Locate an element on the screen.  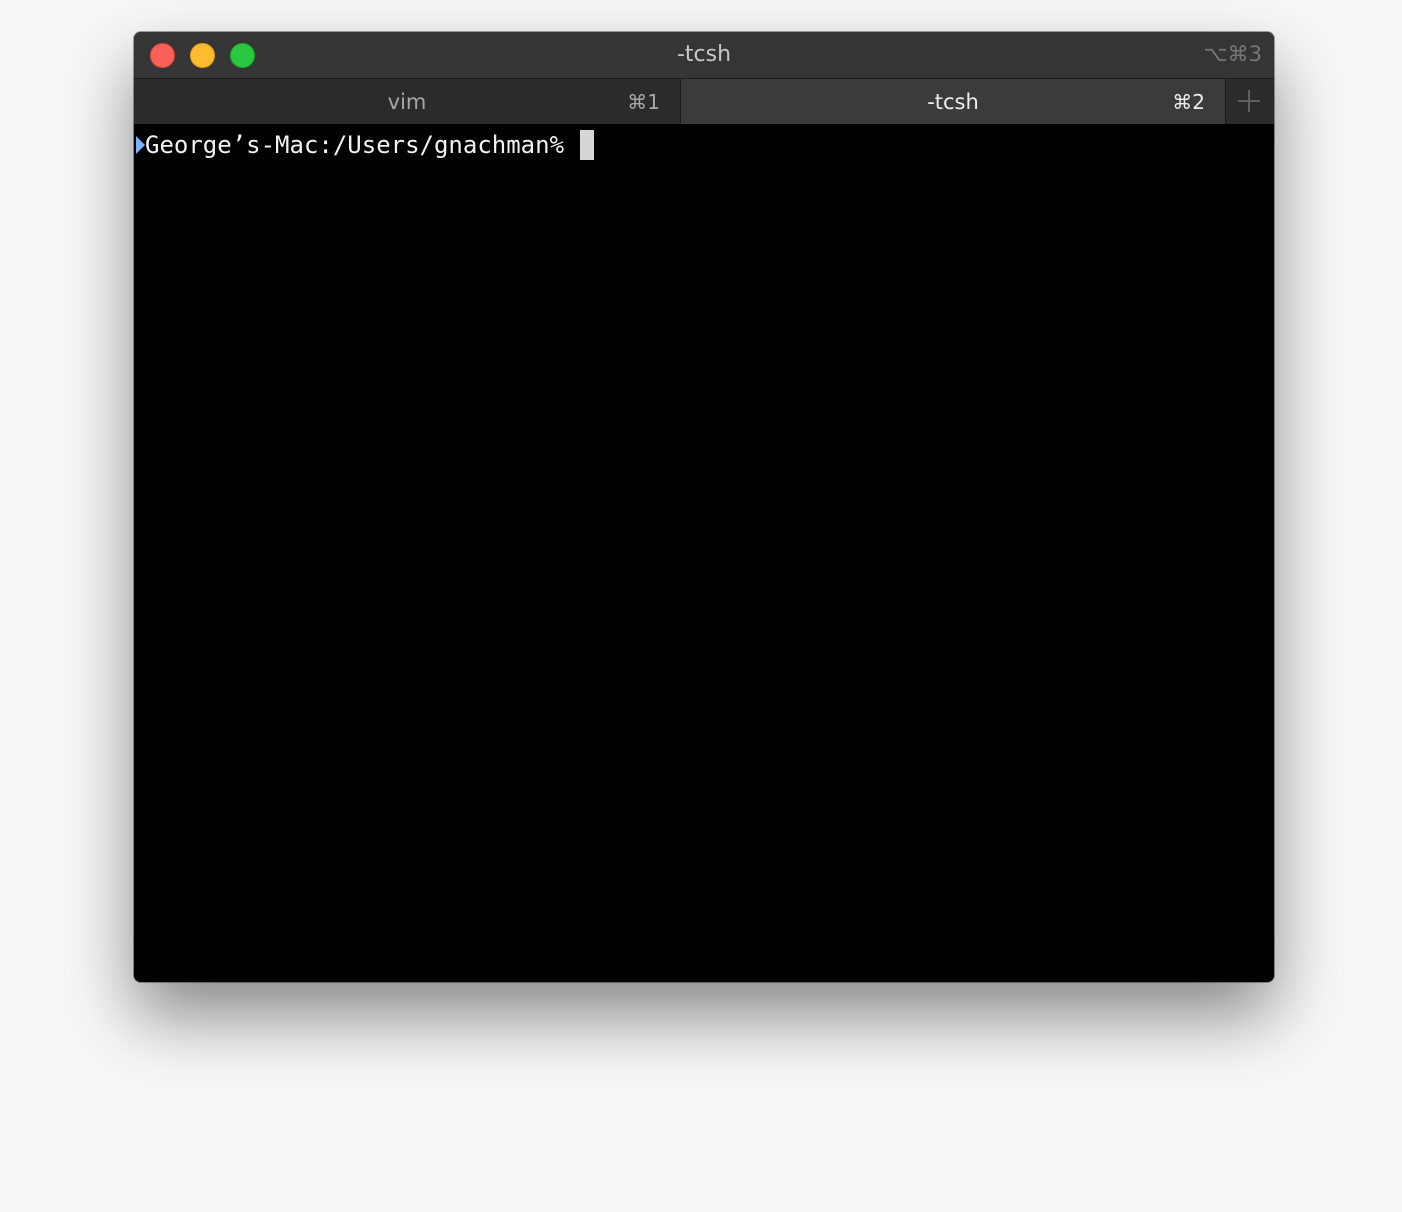
tab-tcsh: -tcsh ⌘2 is located at coordinates (953, 101).